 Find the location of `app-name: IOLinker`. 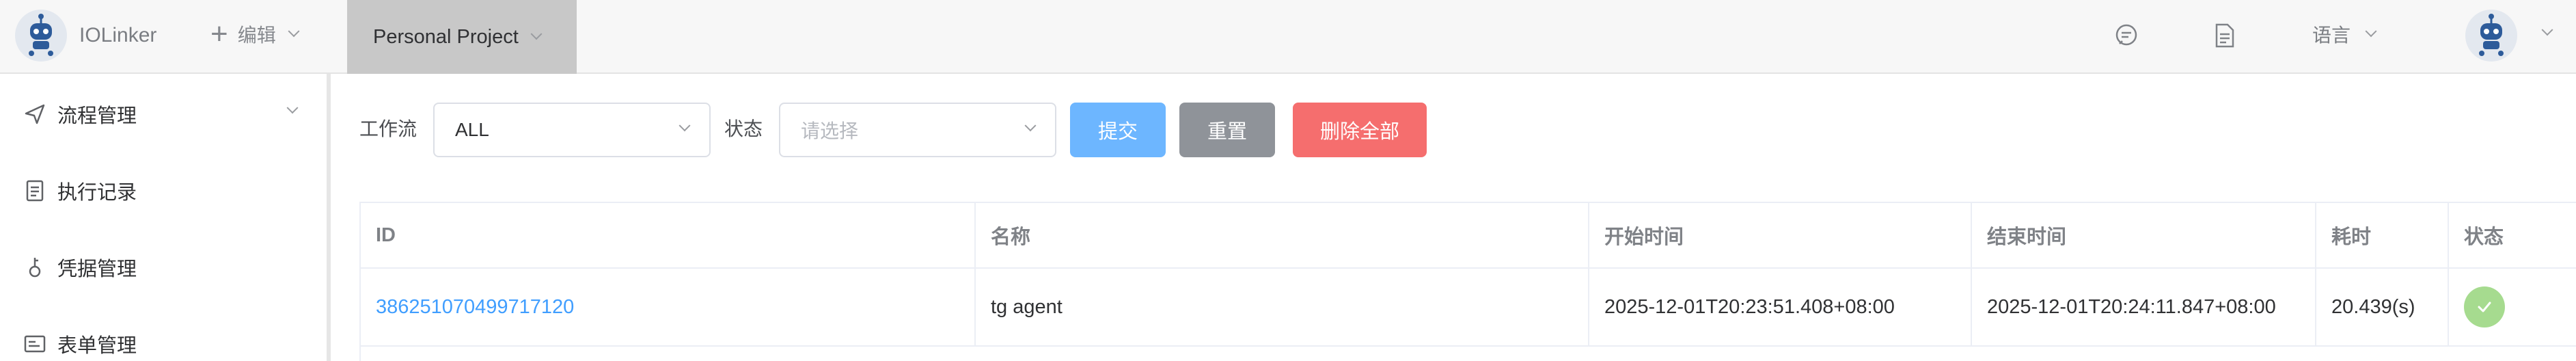

app-name: IOLinker is located at coordinates (118, 35).